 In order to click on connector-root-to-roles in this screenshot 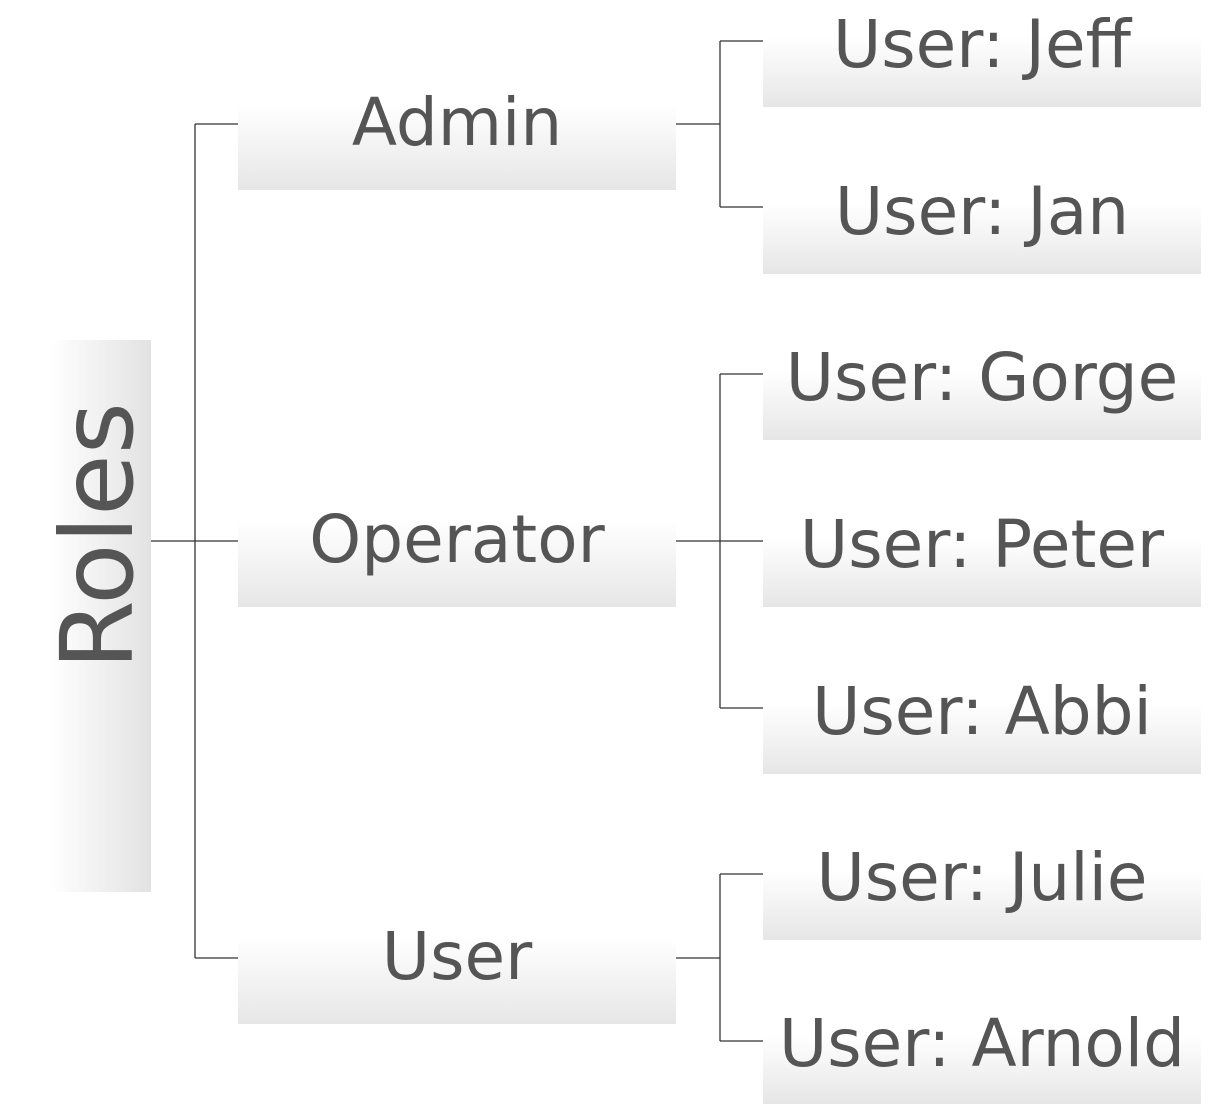, I will do `click(194, 541)`.